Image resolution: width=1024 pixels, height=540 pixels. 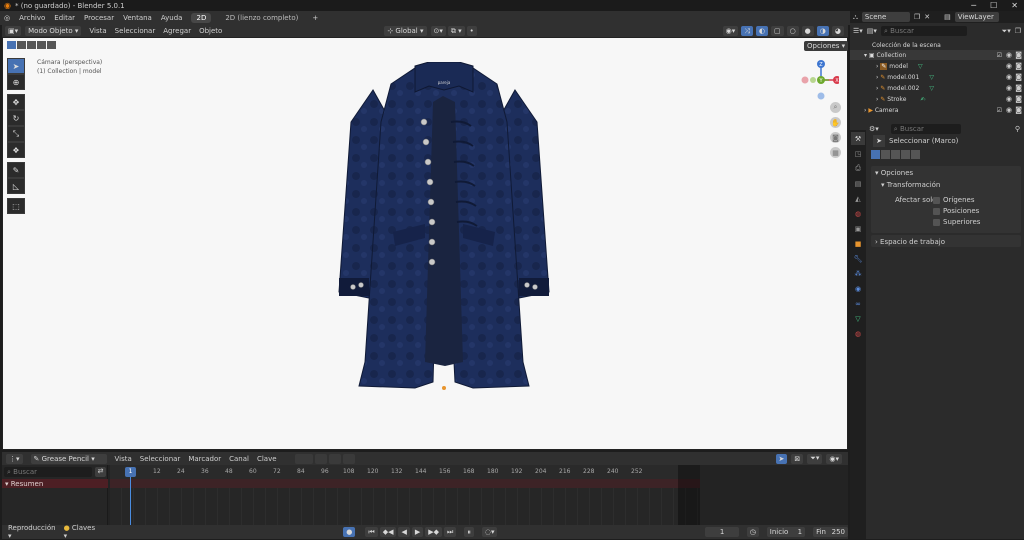 What do you see at coordinates (797, 458) in the screenshot?
I see `show-errors-toggle: ⊠` at bounding box center [797, 458].